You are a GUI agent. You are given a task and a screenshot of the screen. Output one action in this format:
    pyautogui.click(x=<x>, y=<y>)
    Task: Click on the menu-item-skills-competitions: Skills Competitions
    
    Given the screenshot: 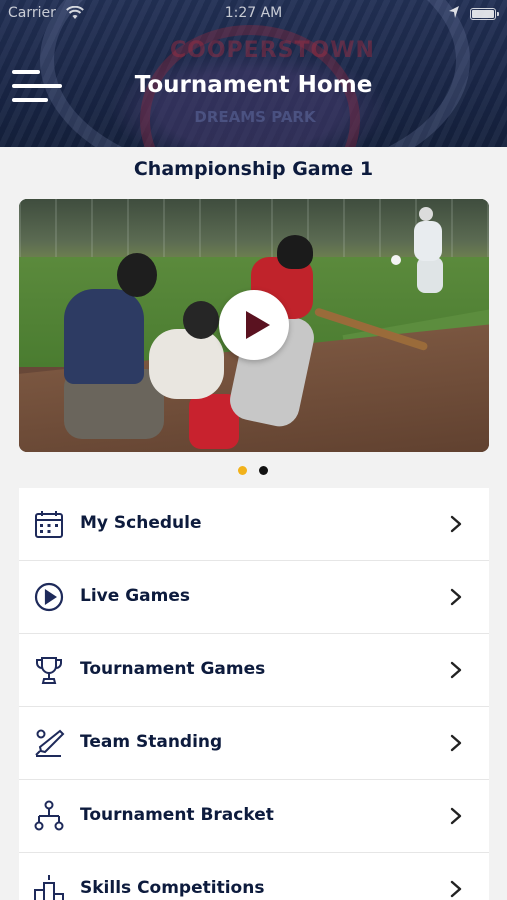 What is the action you would take?
    pyautogui.click(x=254, y=876)
    